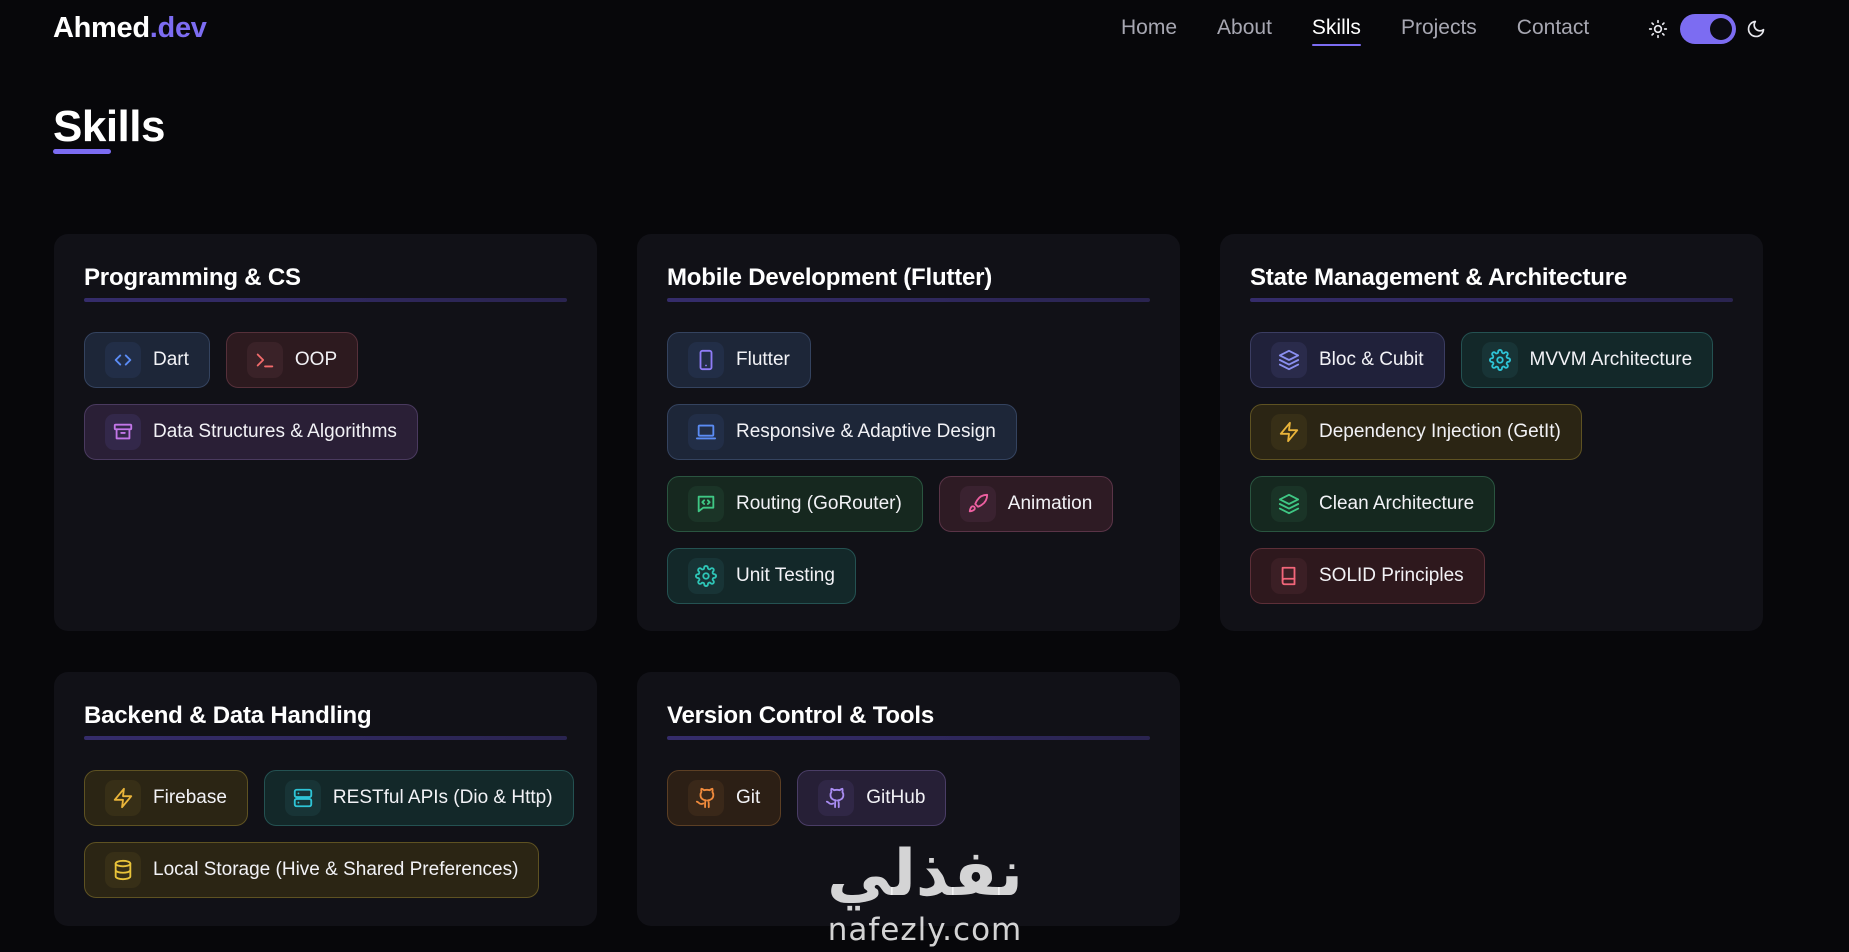 The height and width of the screenshot is (952, 1849). What do you see at coordinates (1439, 28) in the screenshot?
I see `nav-projects: Projects` at bounding box center [1439, 28].